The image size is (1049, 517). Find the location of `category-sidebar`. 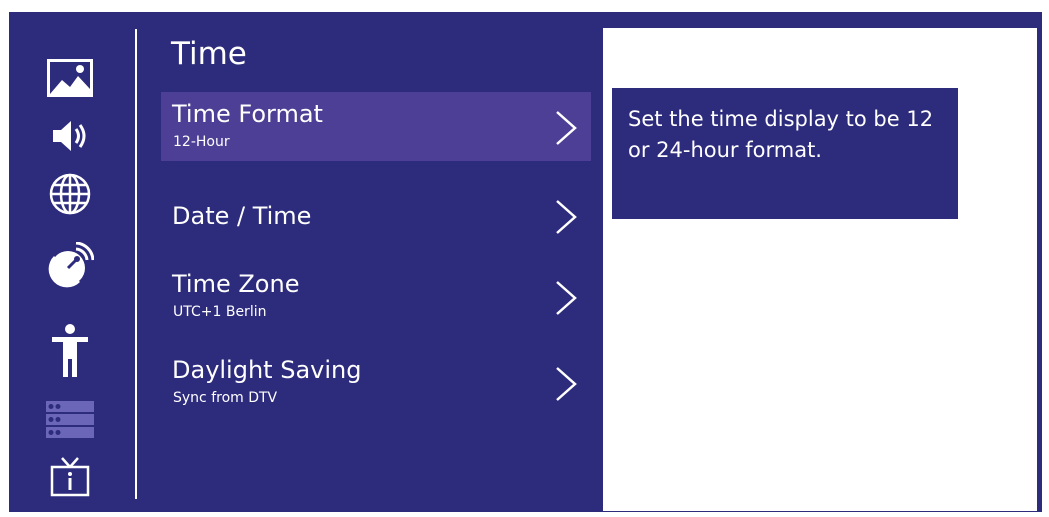

category-sidebar is located at coordinates (72, 262).